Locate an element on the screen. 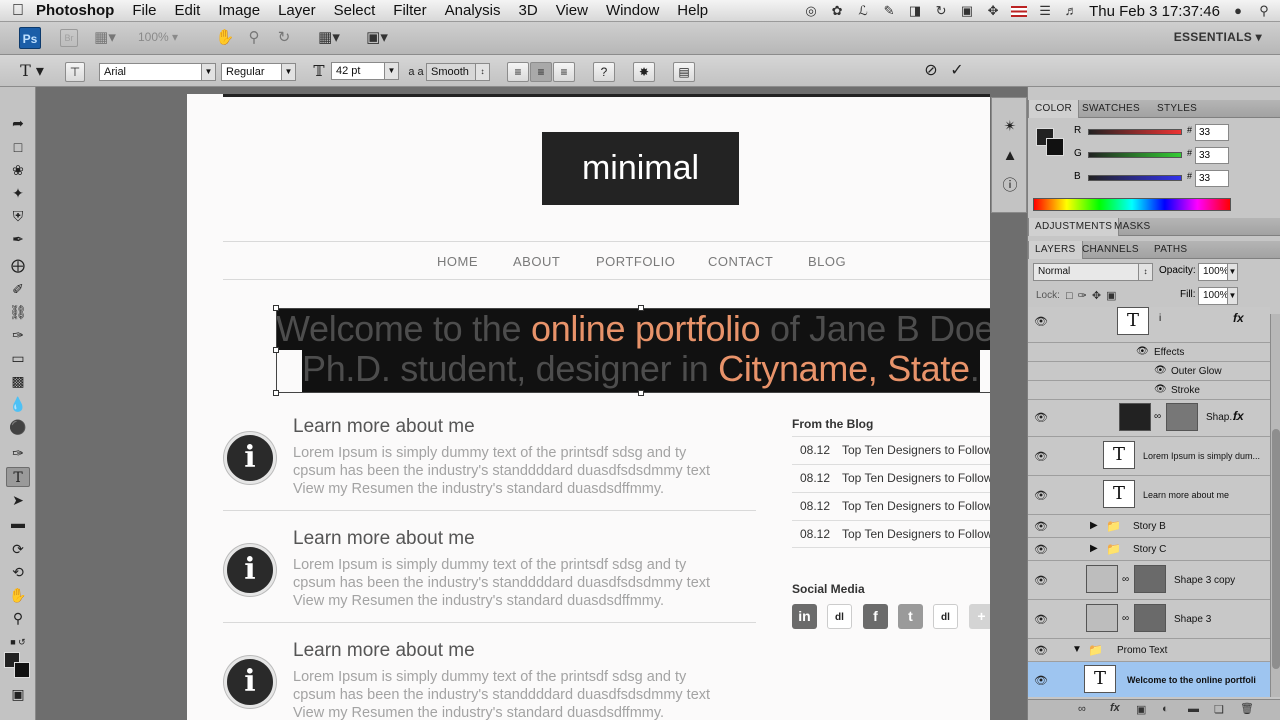 This screenshot has width=1280, height=720. nav-portfolio: PORTFOLIO is located at coordinates (635, 261).